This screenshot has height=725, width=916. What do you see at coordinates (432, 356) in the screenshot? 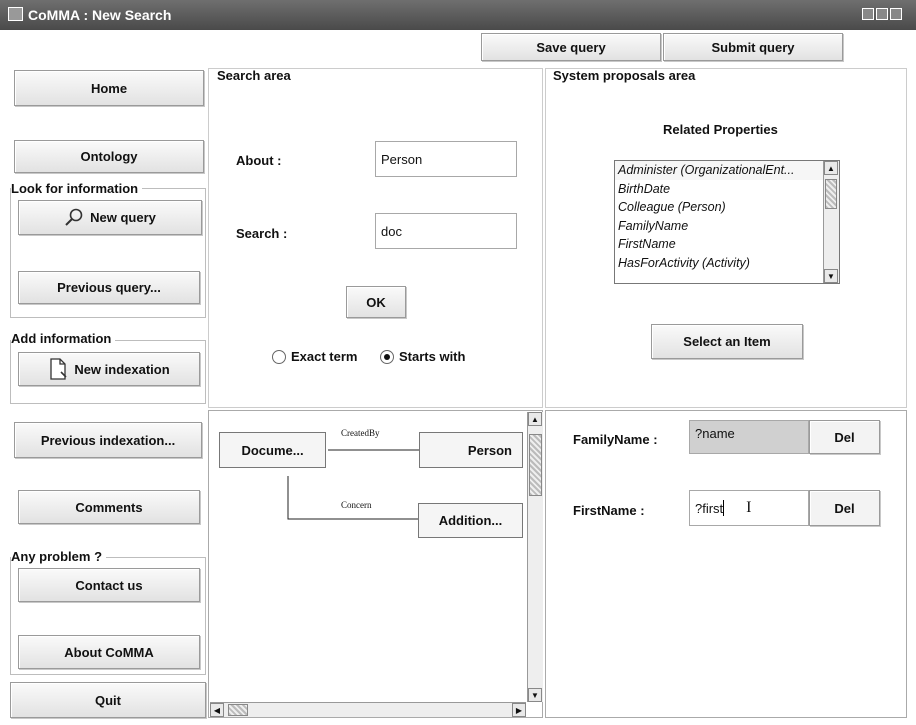
I see `starts-with-label: Starts with` at bounding box center [432, 356].